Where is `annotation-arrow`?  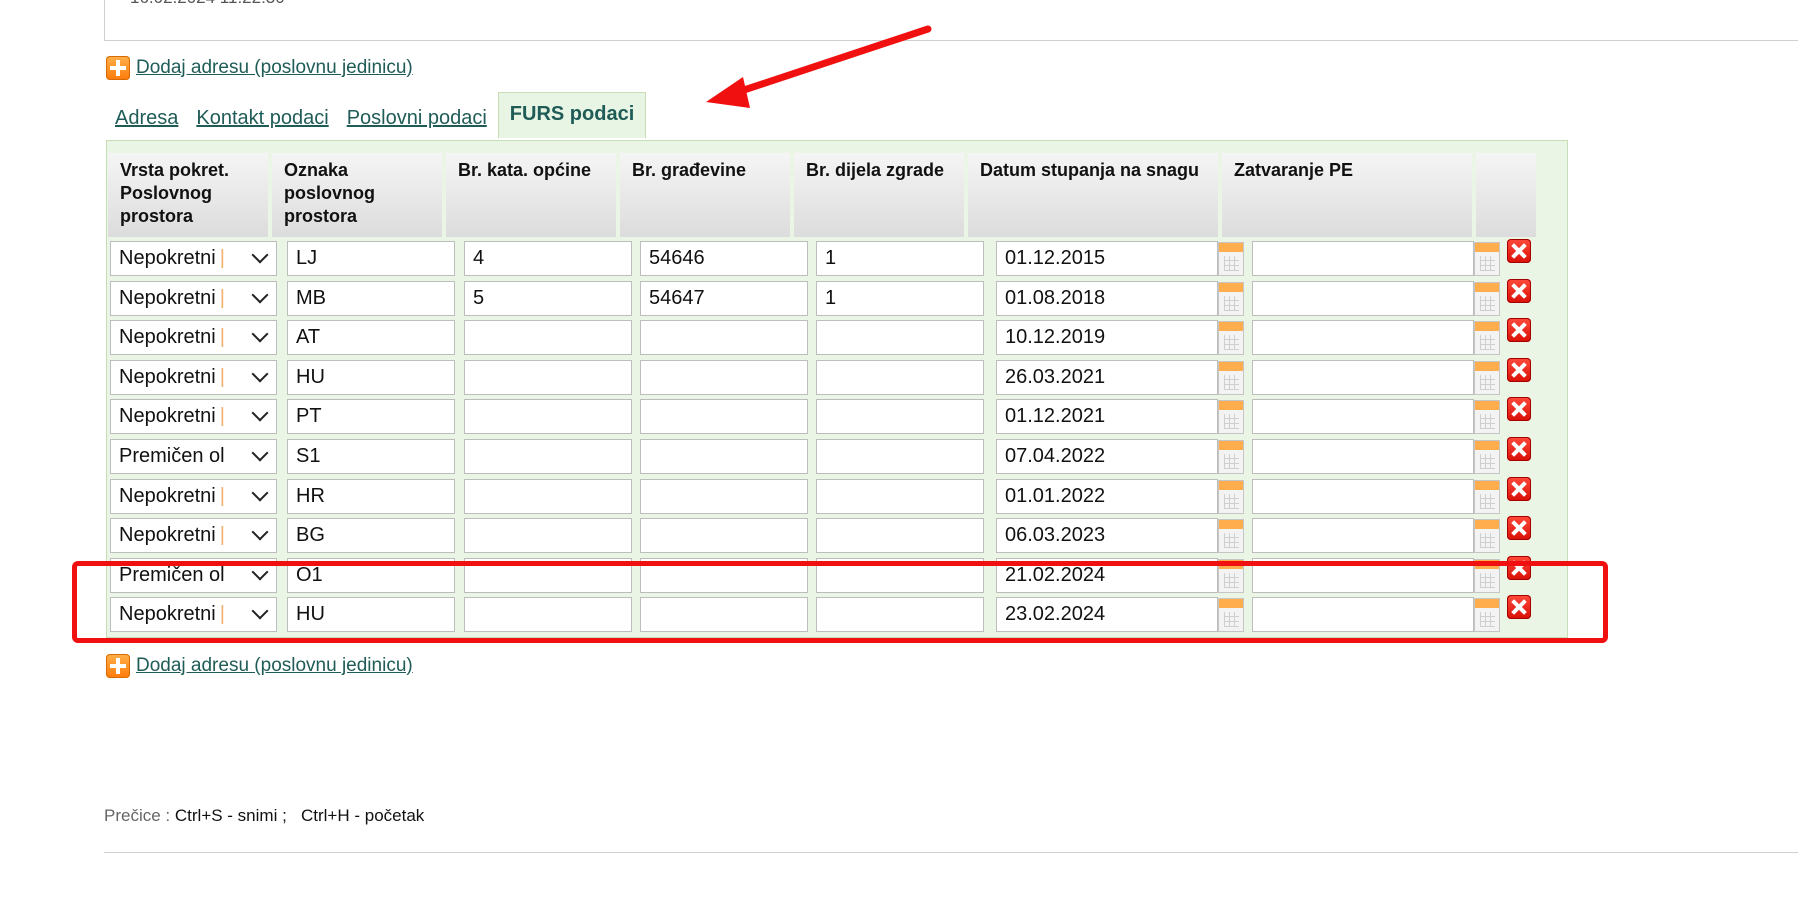
annotation-arrow is located at coordinates (819, 66).